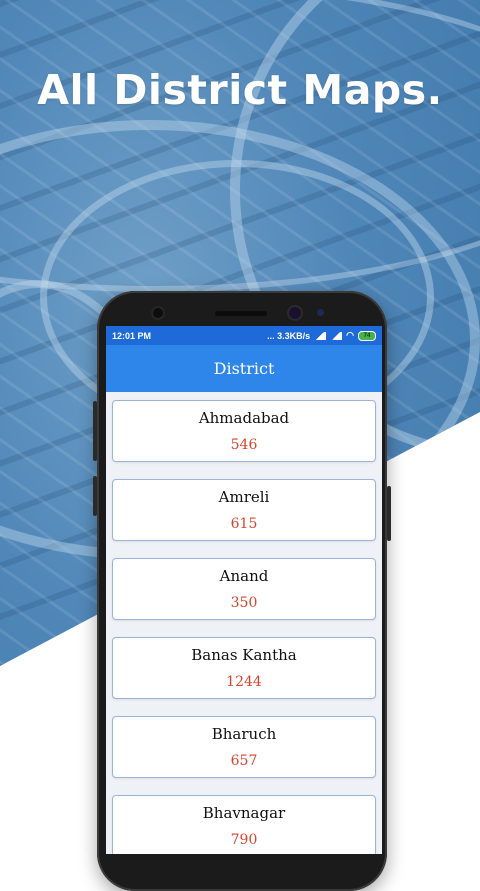 The width and height of the screenshot is (480, 891). What do you see at coordinates (244, 668) in the screenshot?
I see `district-item-banas-kantha: Banas Kantha 1244` at bounding box center [244, 668].